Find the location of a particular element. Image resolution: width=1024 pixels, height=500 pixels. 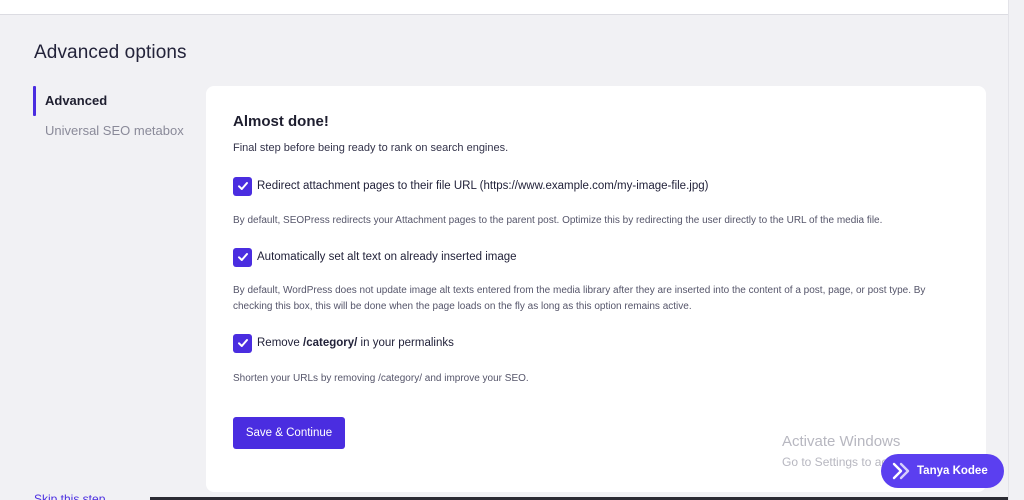

page-title: Advanced options is located at coordinates (110, 52).